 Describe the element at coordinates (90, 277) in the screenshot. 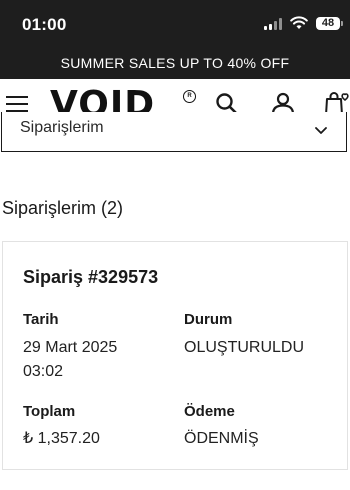

I see `order-number: Sipariş #329573` at that location.